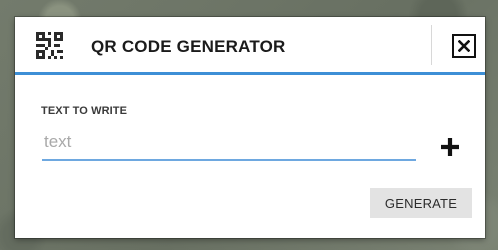 The width and height of the screenshot is (498, 250). Describe the element at coordinates (431, 45) in the screenshot. I see `titlebar-divider` at that location.